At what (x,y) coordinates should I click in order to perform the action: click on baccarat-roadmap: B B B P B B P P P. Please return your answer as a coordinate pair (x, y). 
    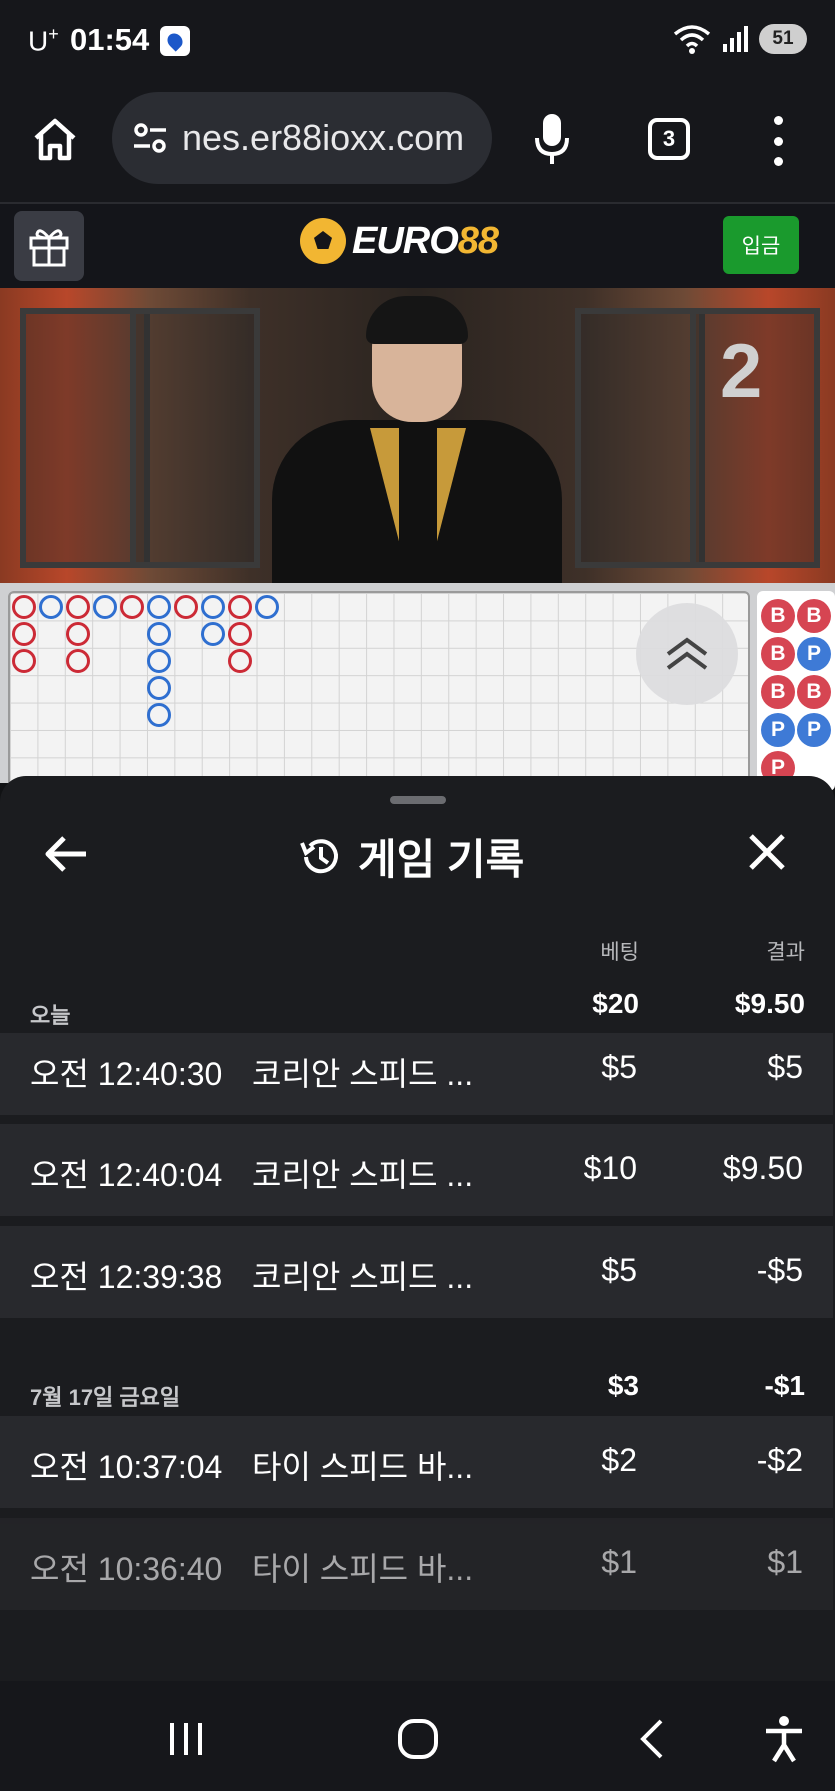
    Looking at the image, I should click on (417, 687).